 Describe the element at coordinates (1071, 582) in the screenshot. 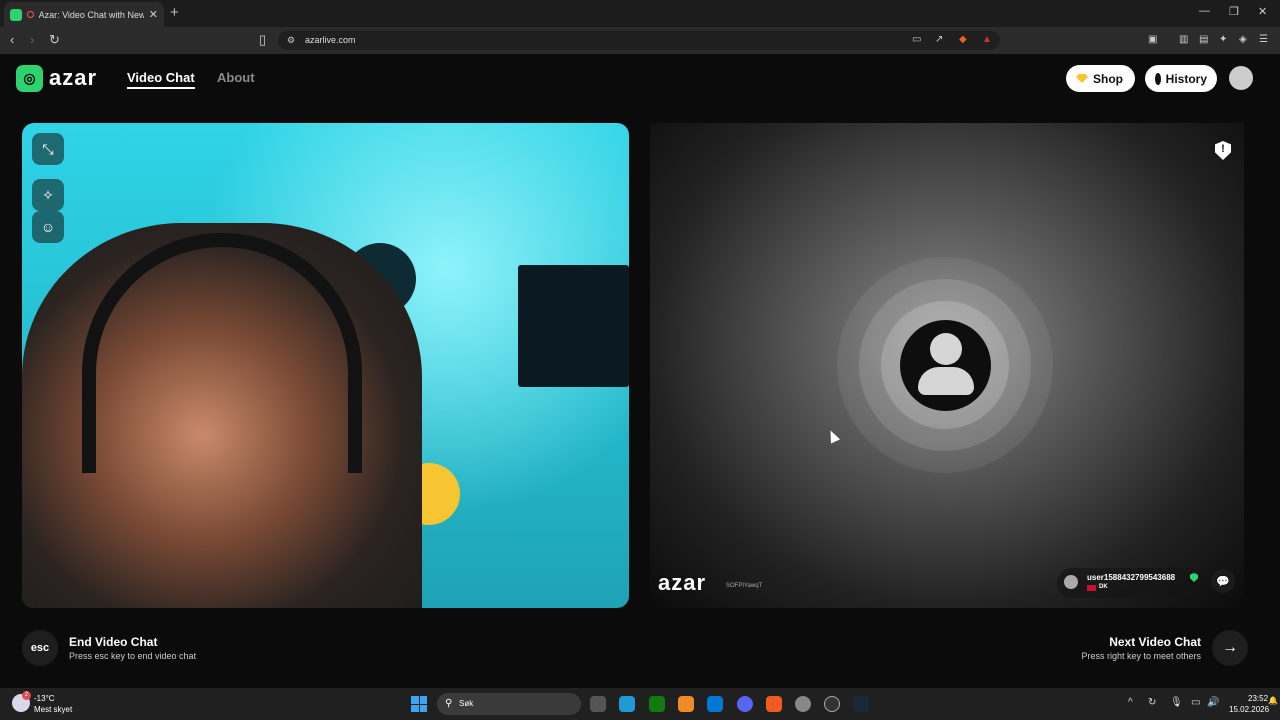

I see `remote-user-avatar-icon` at that location.